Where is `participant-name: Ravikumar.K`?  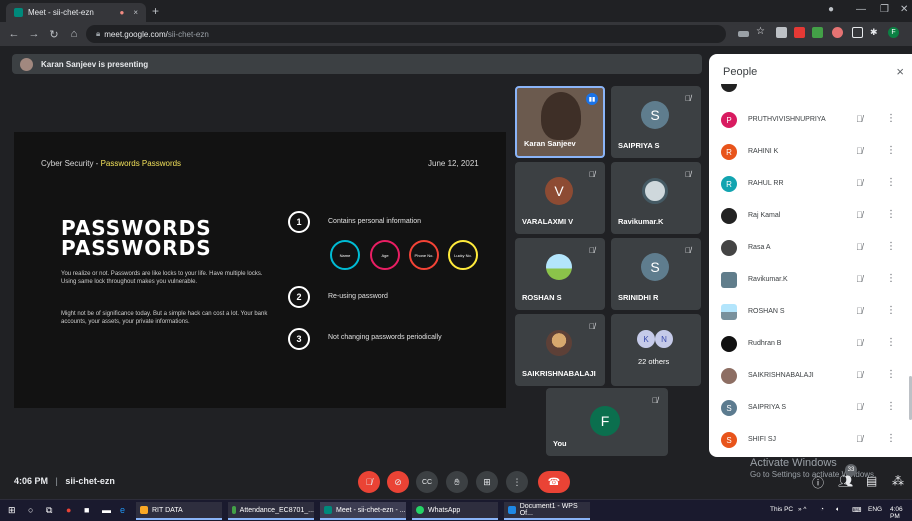 participant-name: Ravikumar.K is located at coordinates (768, 279).